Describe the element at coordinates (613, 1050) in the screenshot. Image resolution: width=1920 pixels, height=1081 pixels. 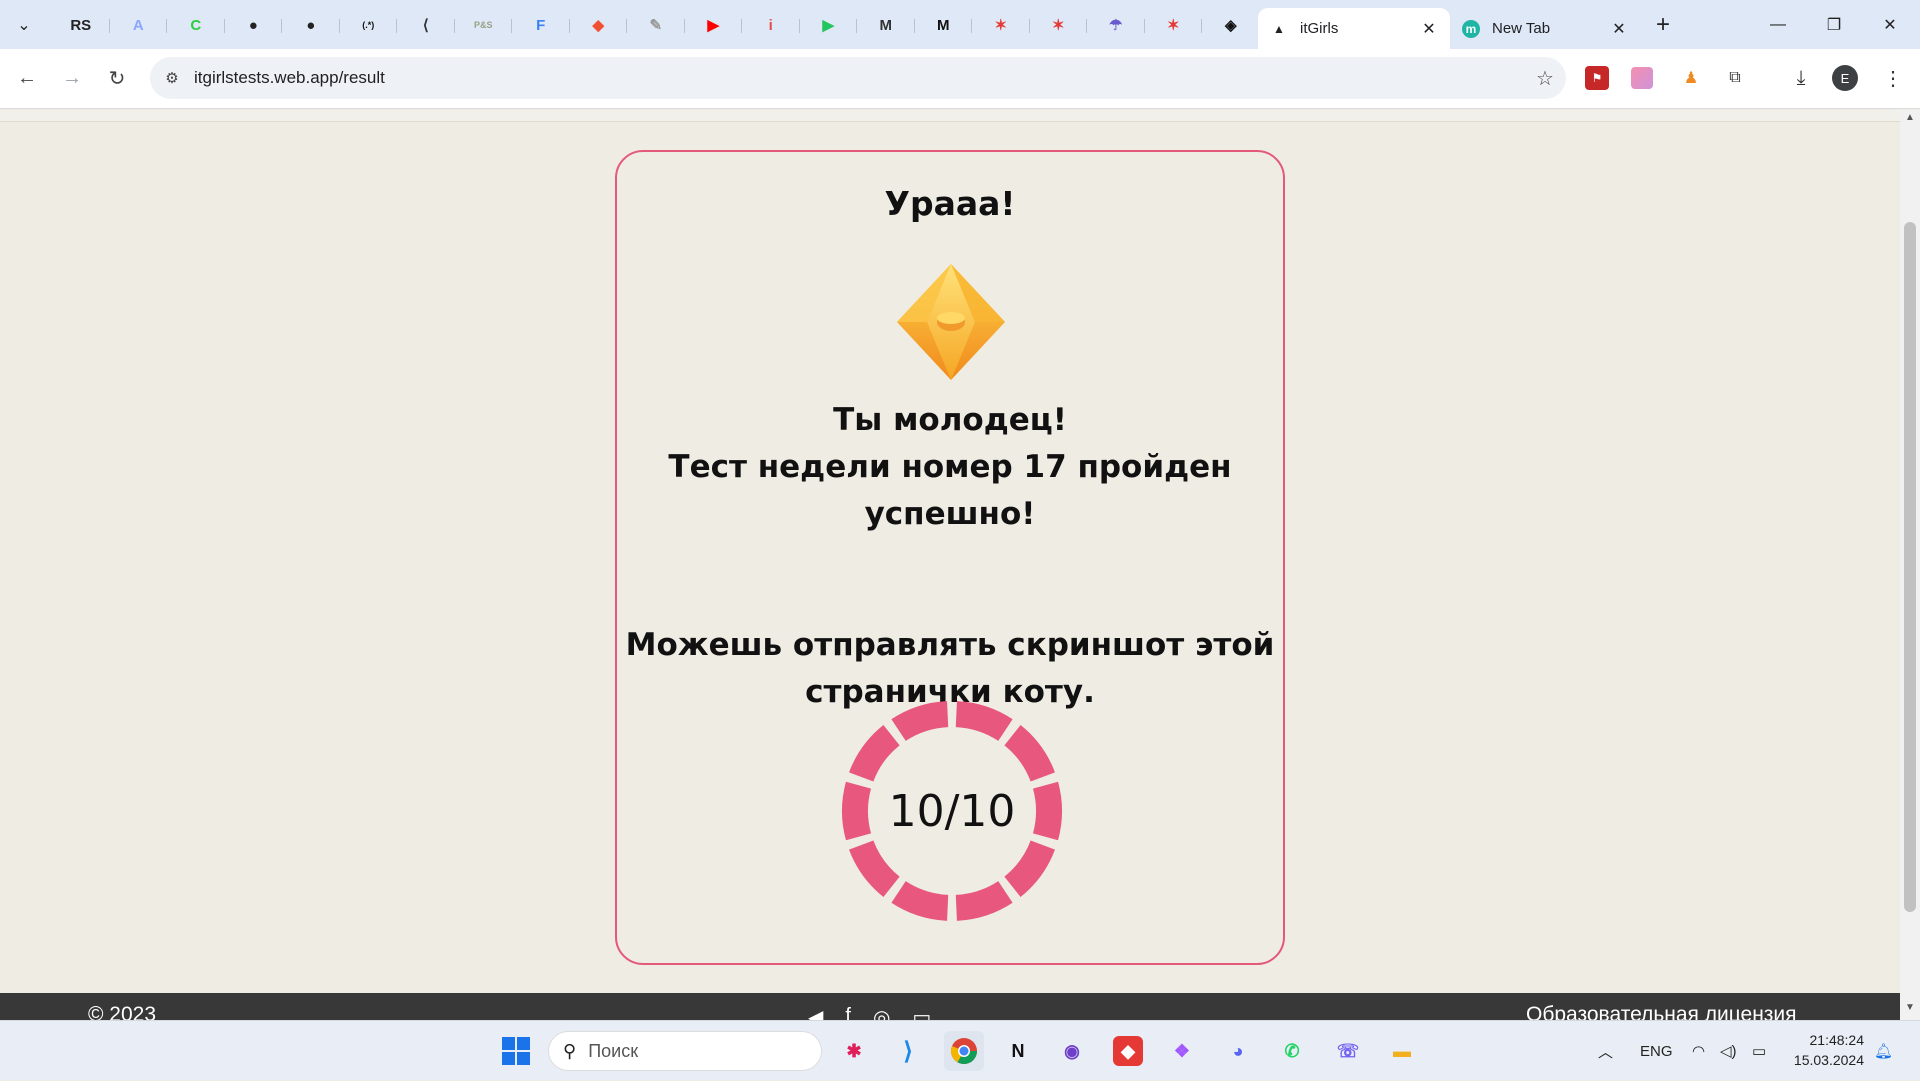
I see `search-placeholder: Поиск` at that location.